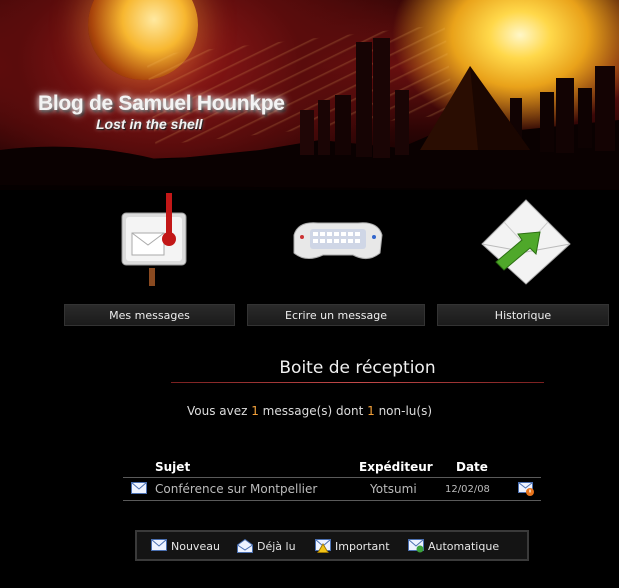 The width and height of the screenshot is (619, 588). Describe the element at coordinates (332, 477) in the screenshot. I see `table-header-divider` at that location.